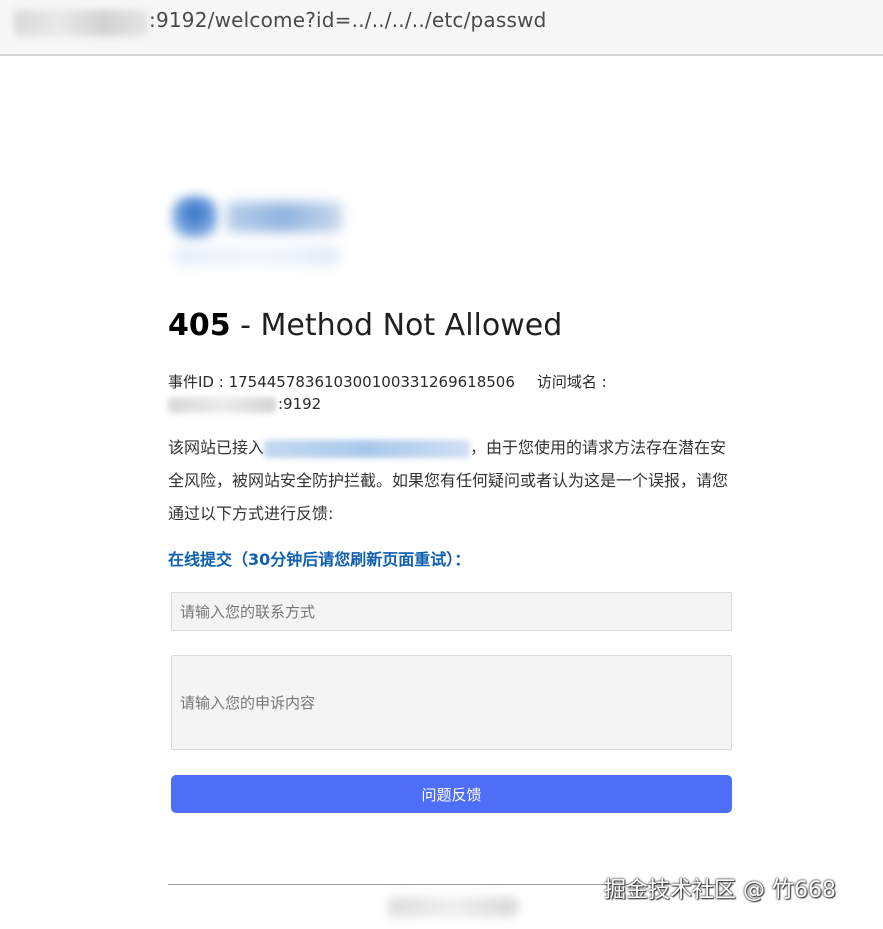 This screenshot has width=883, height=929. What do you see at coordinates (396, 325) in the screenshot?
I see `error-message: - Method Not Allowed` at bounding box center [396, 325].